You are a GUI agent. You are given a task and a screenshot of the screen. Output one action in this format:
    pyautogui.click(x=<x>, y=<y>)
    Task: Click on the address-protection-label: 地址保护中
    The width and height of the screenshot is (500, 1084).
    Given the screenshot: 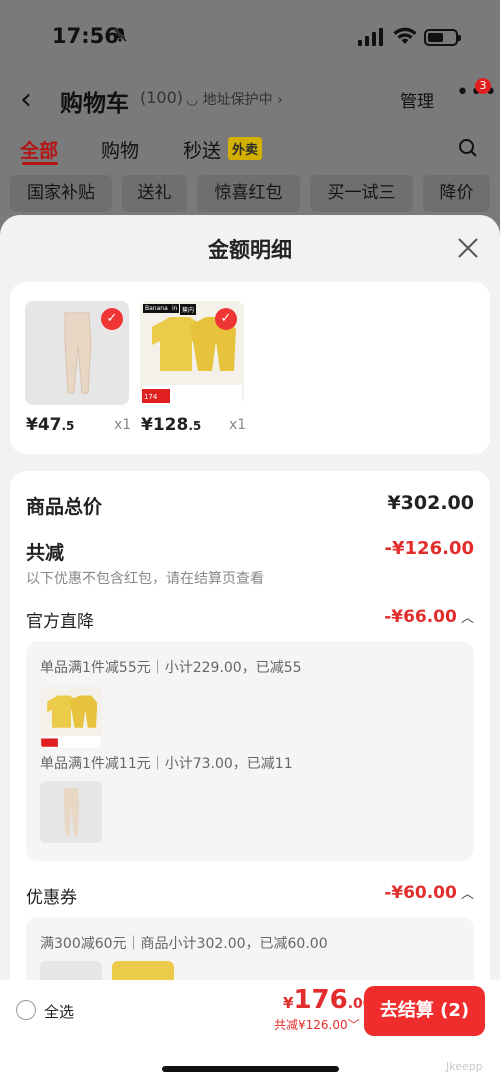 What is the action you would take?
    pyautogui.click(x=237, y=100)
    